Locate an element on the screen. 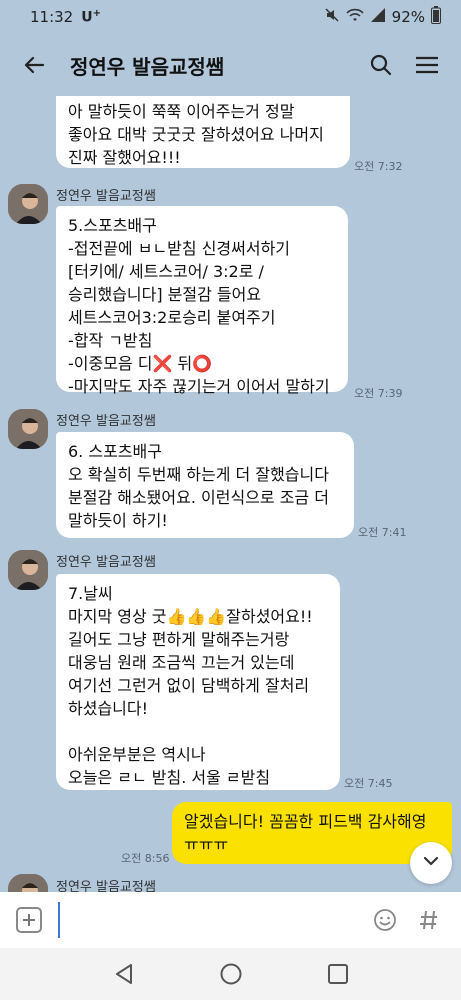 This screenshot has height=1000, width=461. message-input is located at coordinates (207, 920).